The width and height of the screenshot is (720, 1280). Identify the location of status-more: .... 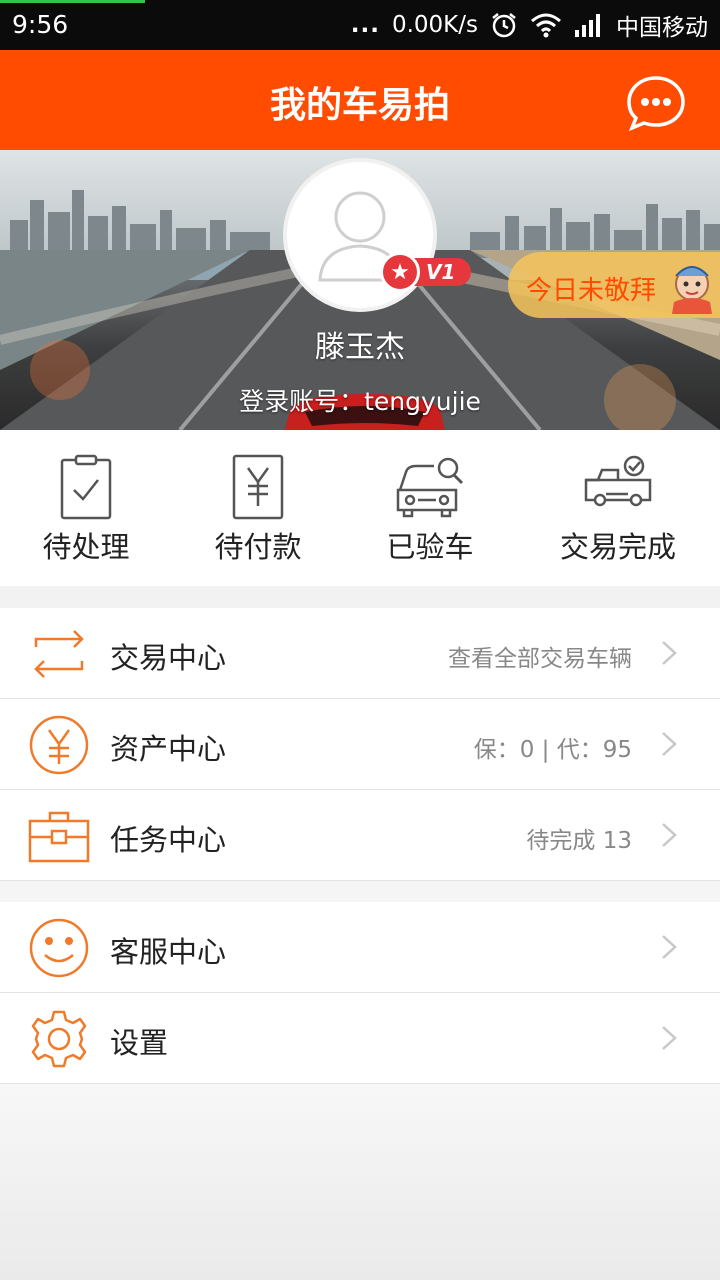
(365, 25).